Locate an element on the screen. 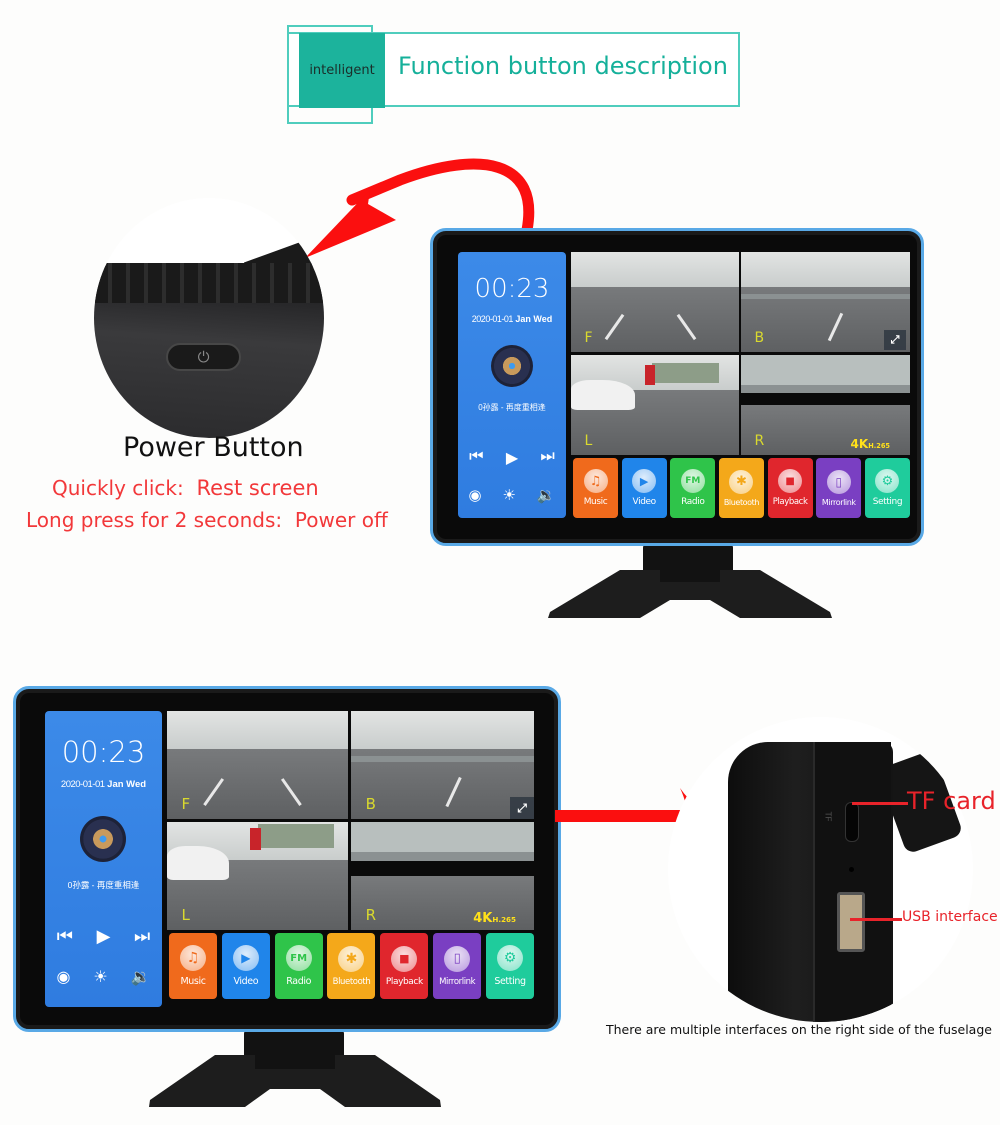 This screenshot has height=1125, width=1000. app-label: Radio is located at coordinates (298, 981).